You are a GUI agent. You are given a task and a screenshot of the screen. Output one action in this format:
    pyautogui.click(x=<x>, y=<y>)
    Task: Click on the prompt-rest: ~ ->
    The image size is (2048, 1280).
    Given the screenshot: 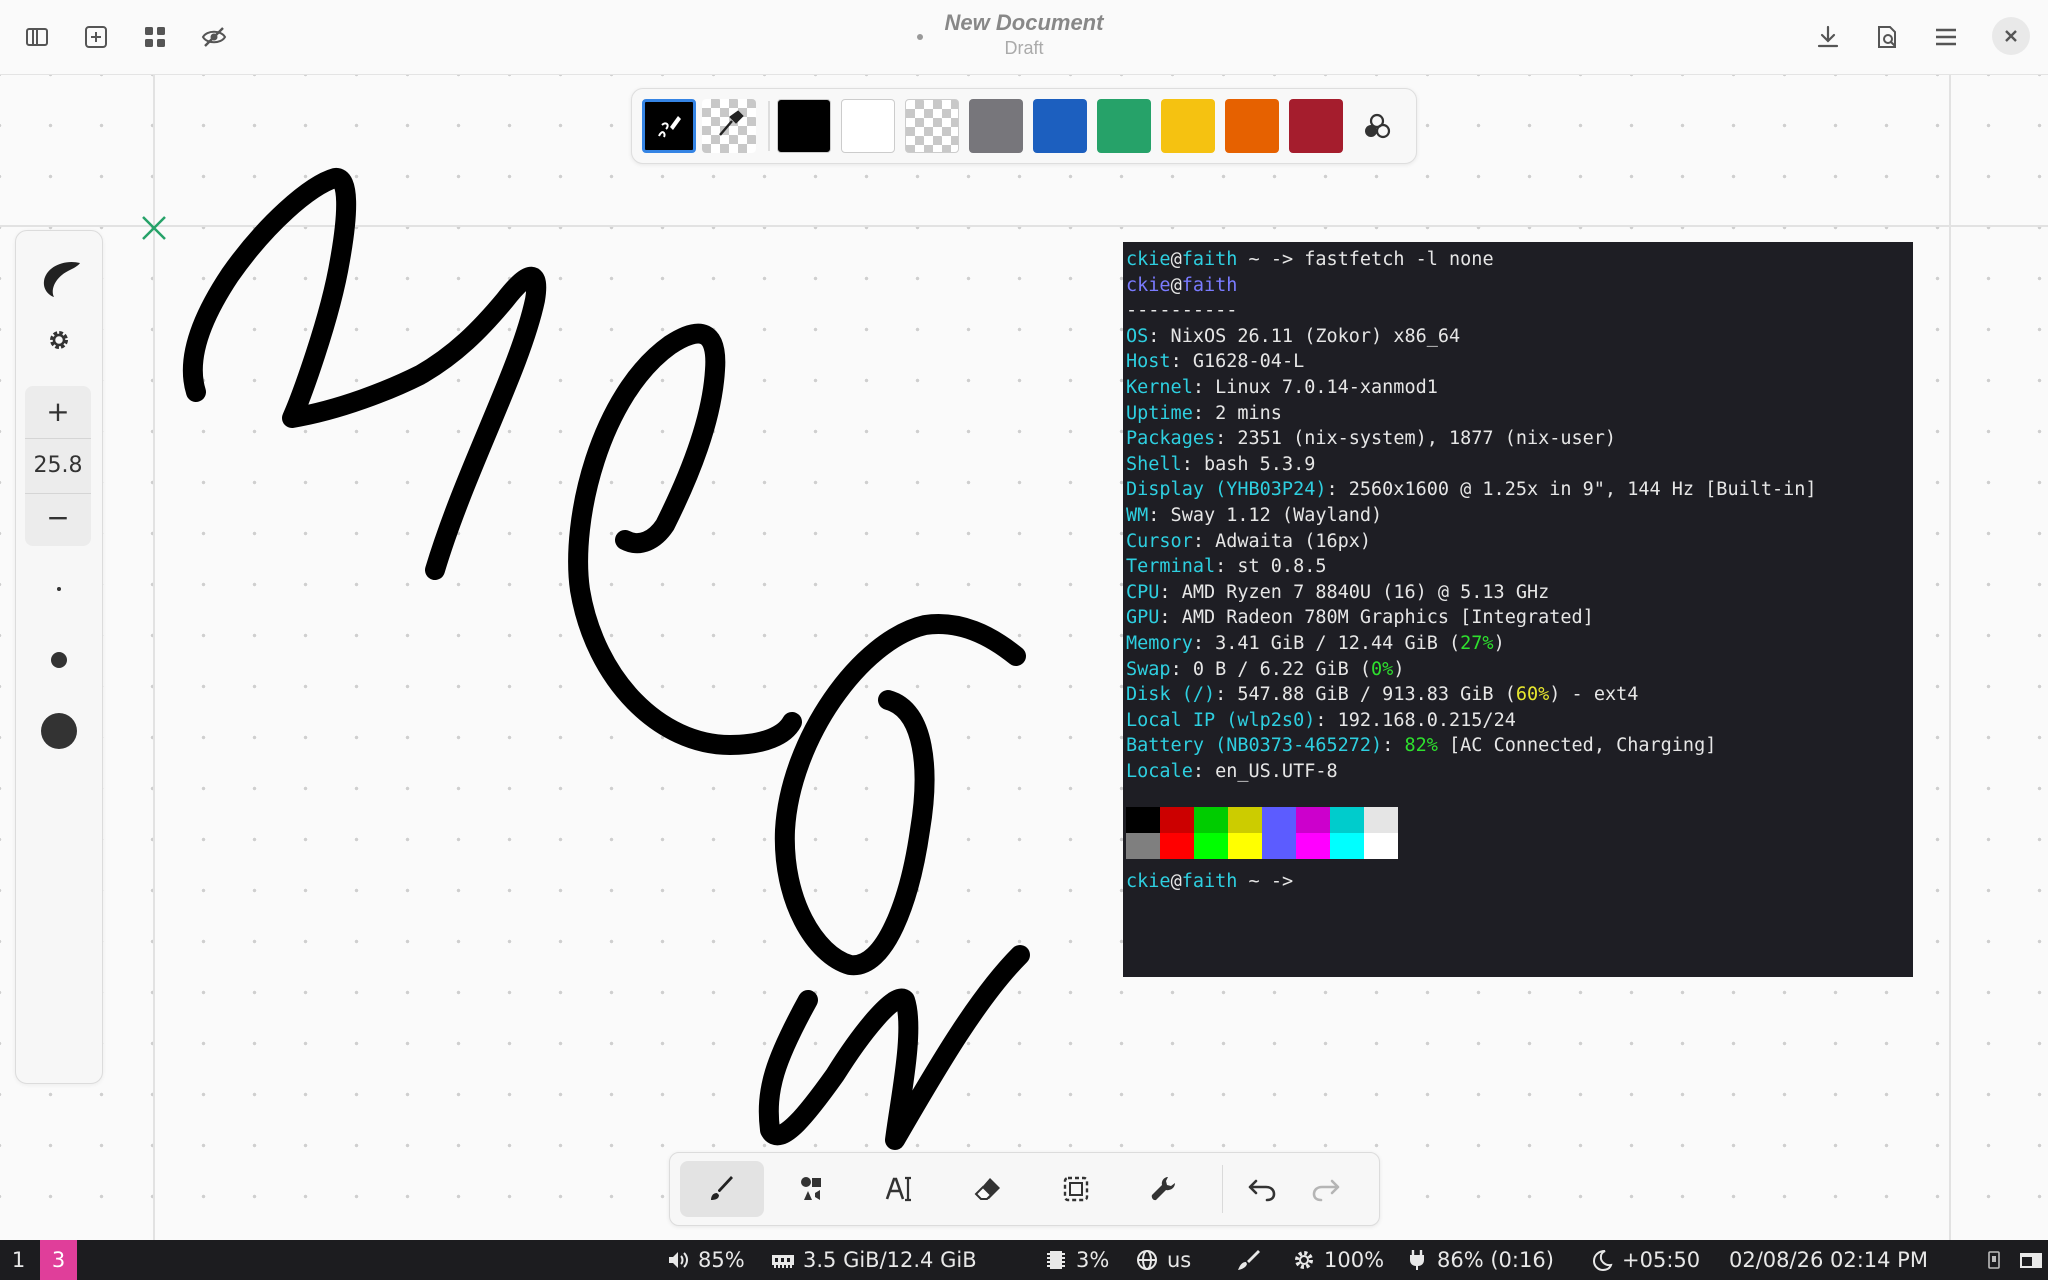 What is the action you would take?
    pyautogui.click(x=1271, y=881)
    